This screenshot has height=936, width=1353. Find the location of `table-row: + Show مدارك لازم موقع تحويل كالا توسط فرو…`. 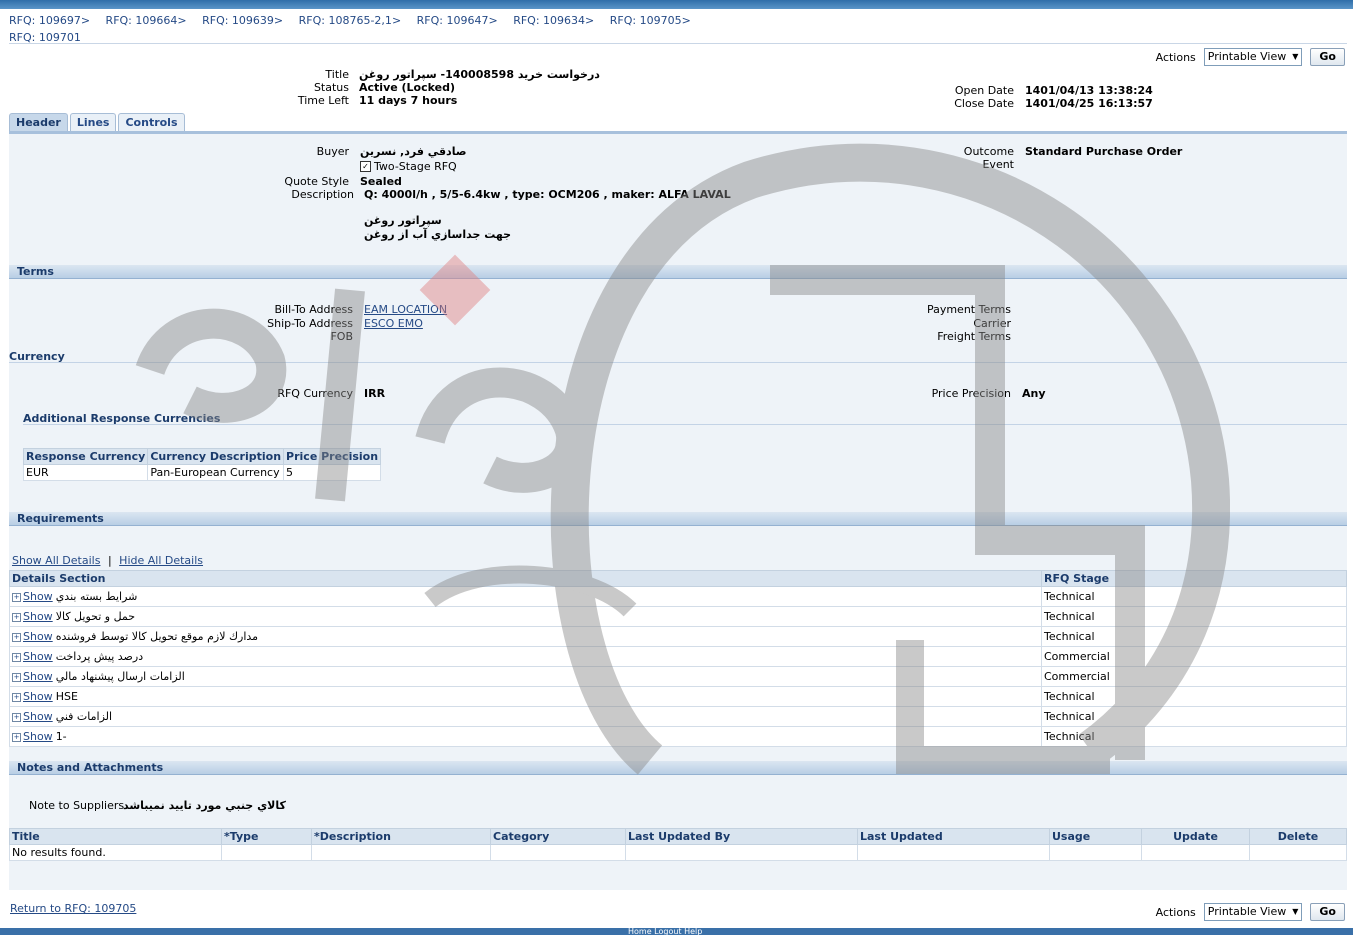

table-row: + Show مدارك لازم موقع تحويل كالا توسط فرو… is located at coordinates (678, 636).